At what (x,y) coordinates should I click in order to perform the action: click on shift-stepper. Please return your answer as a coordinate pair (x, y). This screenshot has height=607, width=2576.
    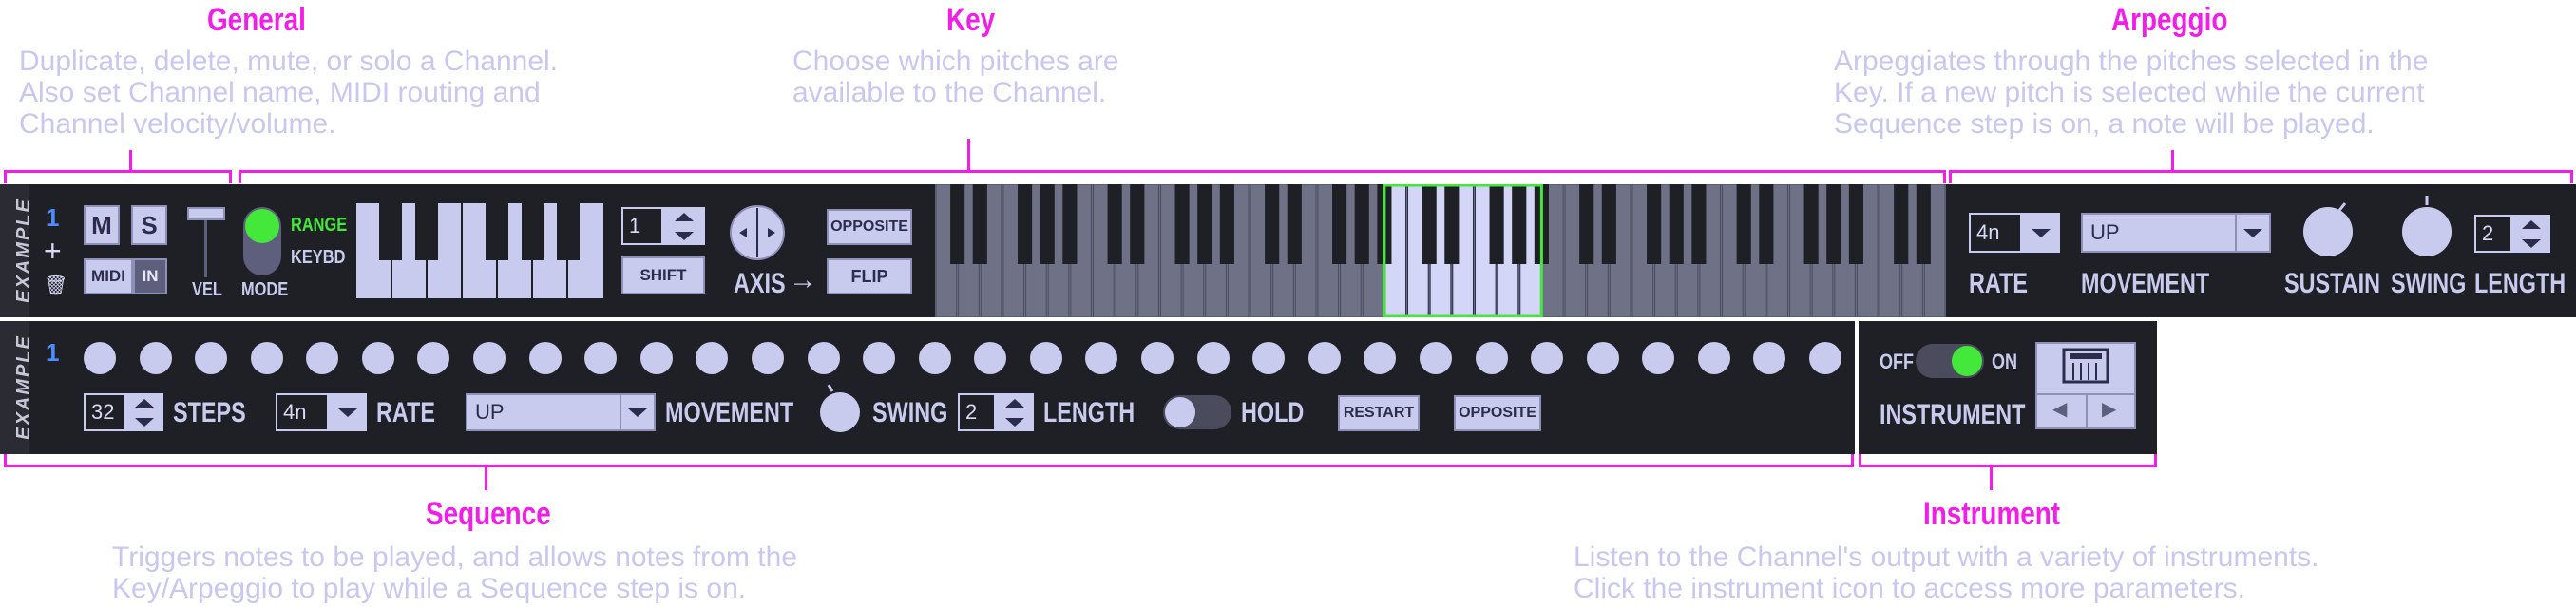
    Looking at the image, I should click on (684, 226).